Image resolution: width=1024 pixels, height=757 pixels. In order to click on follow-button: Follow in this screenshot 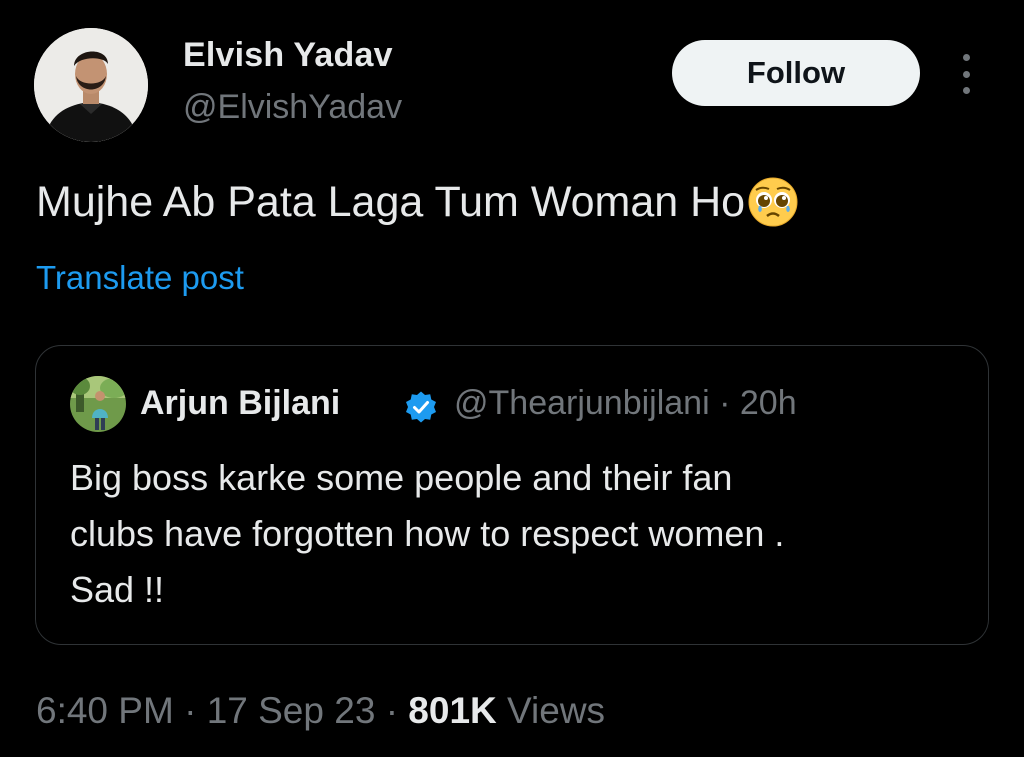, I will do `click(796, 73)`.